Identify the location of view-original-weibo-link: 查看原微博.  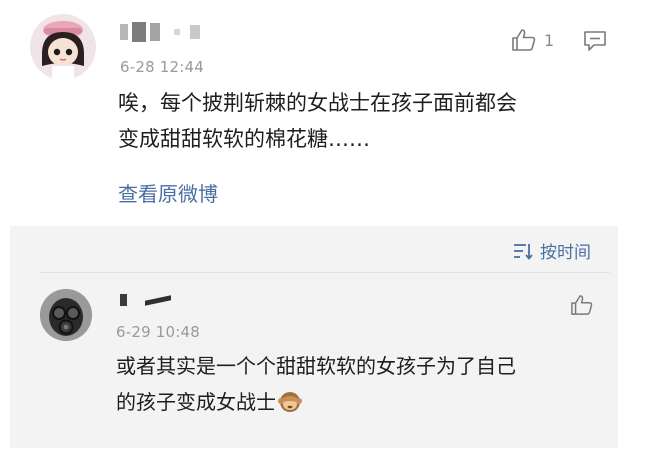
(168, 192).